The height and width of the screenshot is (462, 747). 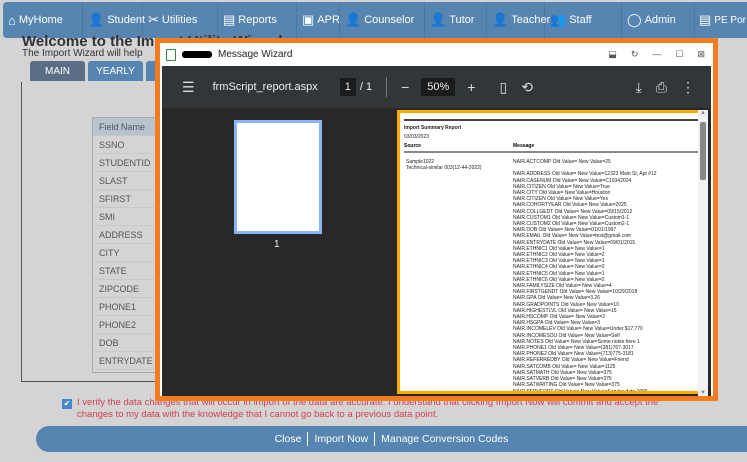 I want to click on fit-page-icon: ▯, so click(x=503, y=87).